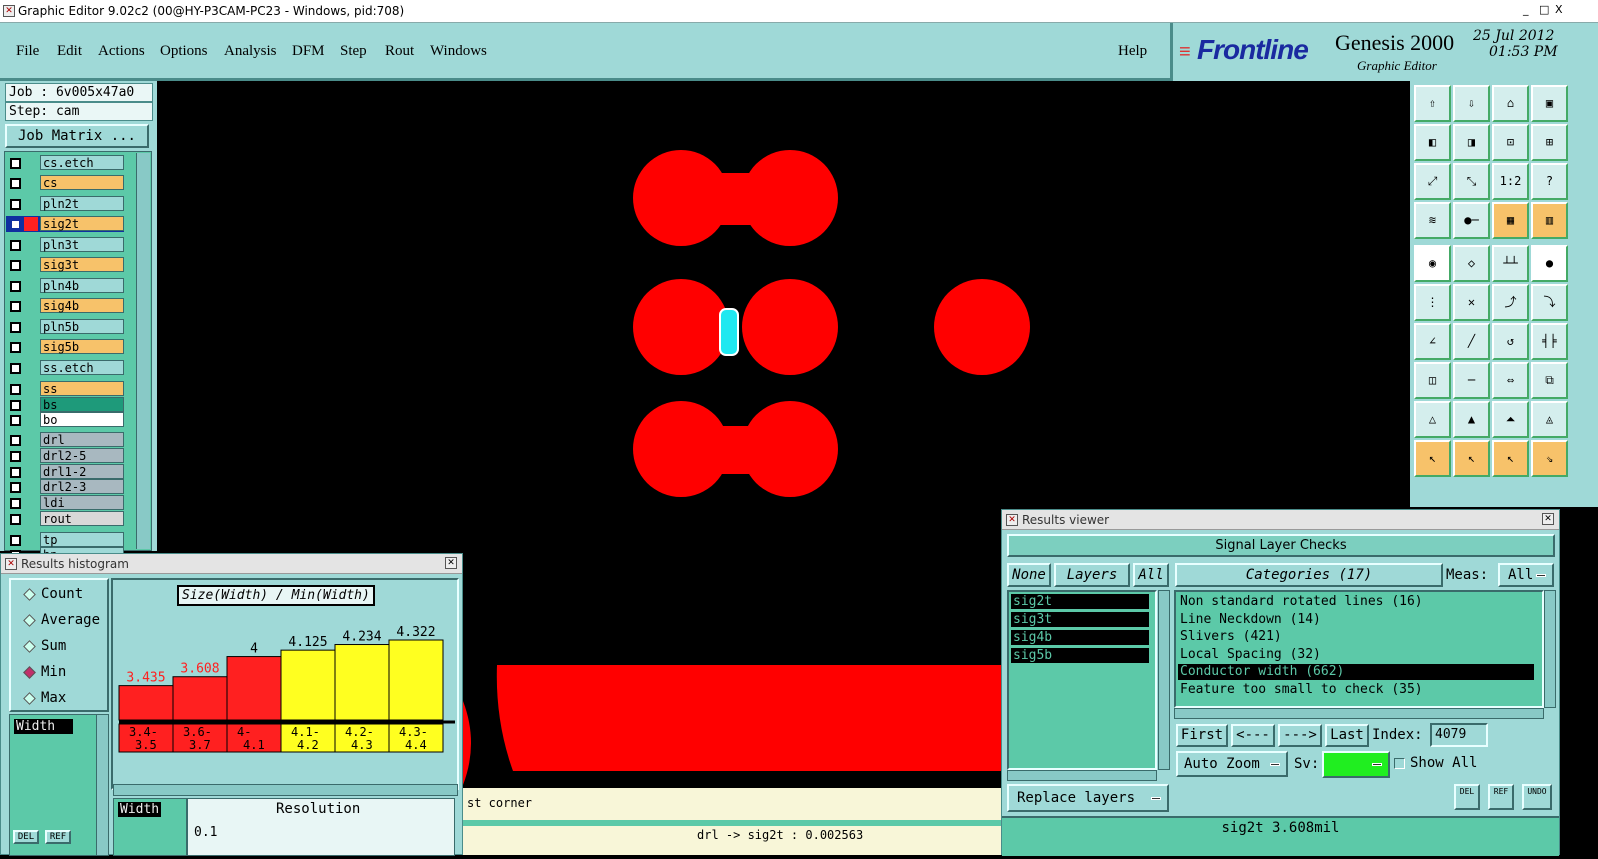 The width and height of the screenshot is (1598, 859). Describe the element at coordinates (1080, 655) in the screenshot. I see `result-layer-item: sig5b` at that location.